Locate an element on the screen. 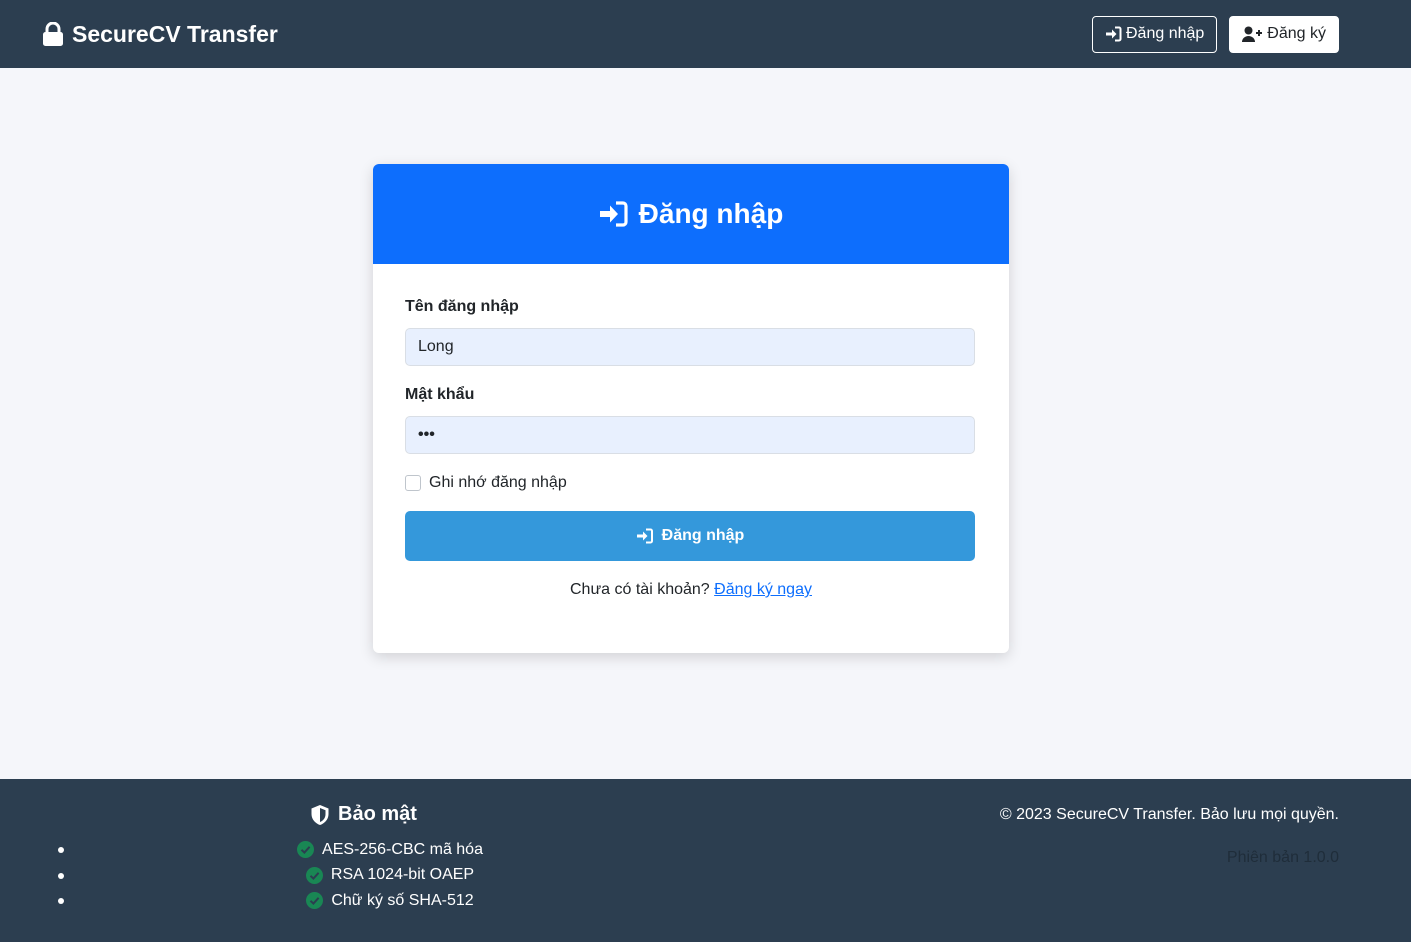 The height and width of the screenshot is (942, 1411). list-item: RSA 1024-bit OAEP is located at coordinates (390, 876).